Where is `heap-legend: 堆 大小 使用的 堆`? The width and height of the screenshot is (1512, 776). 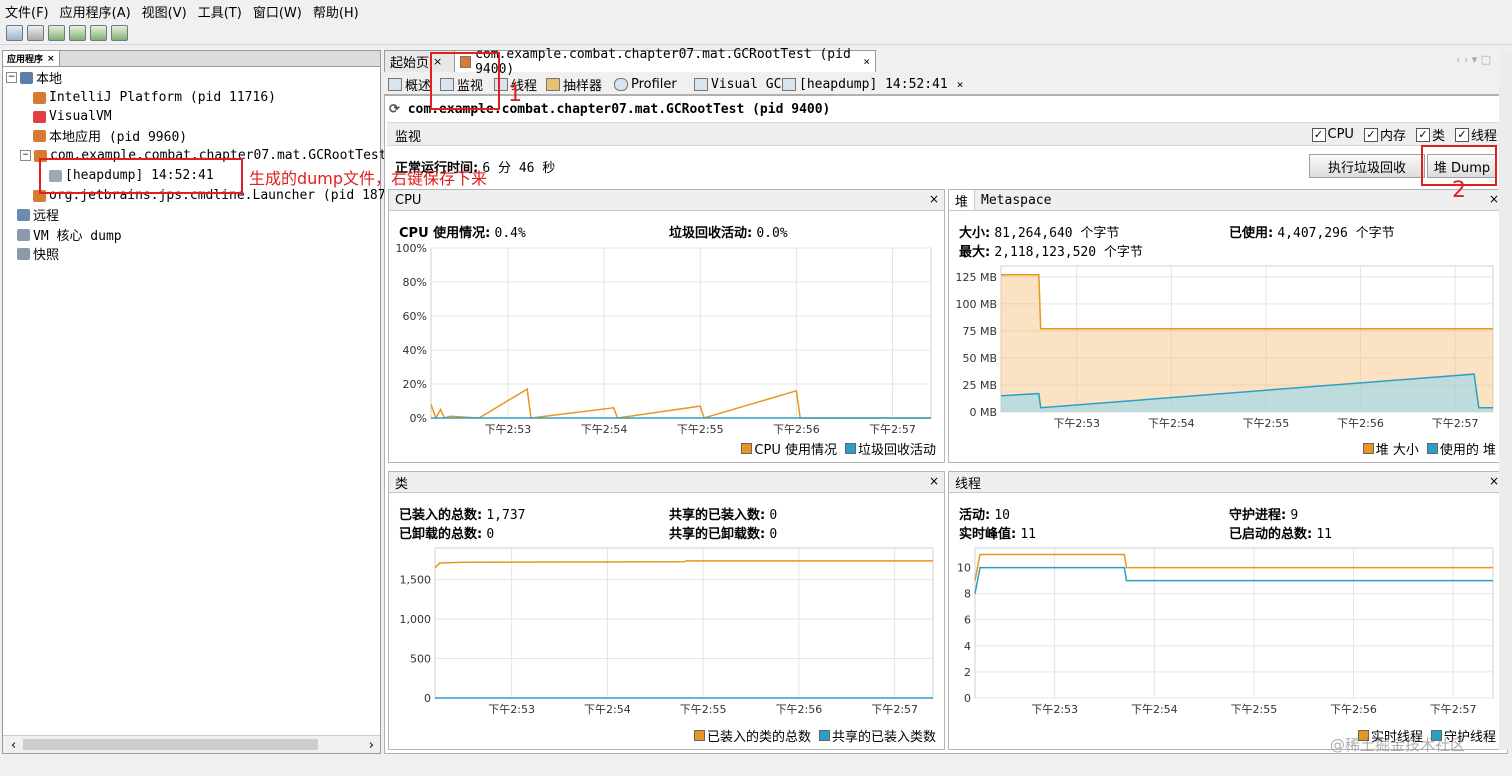 heap-legend: 堆 大小 使用的 堆 is located at coordinates (1429, 448).